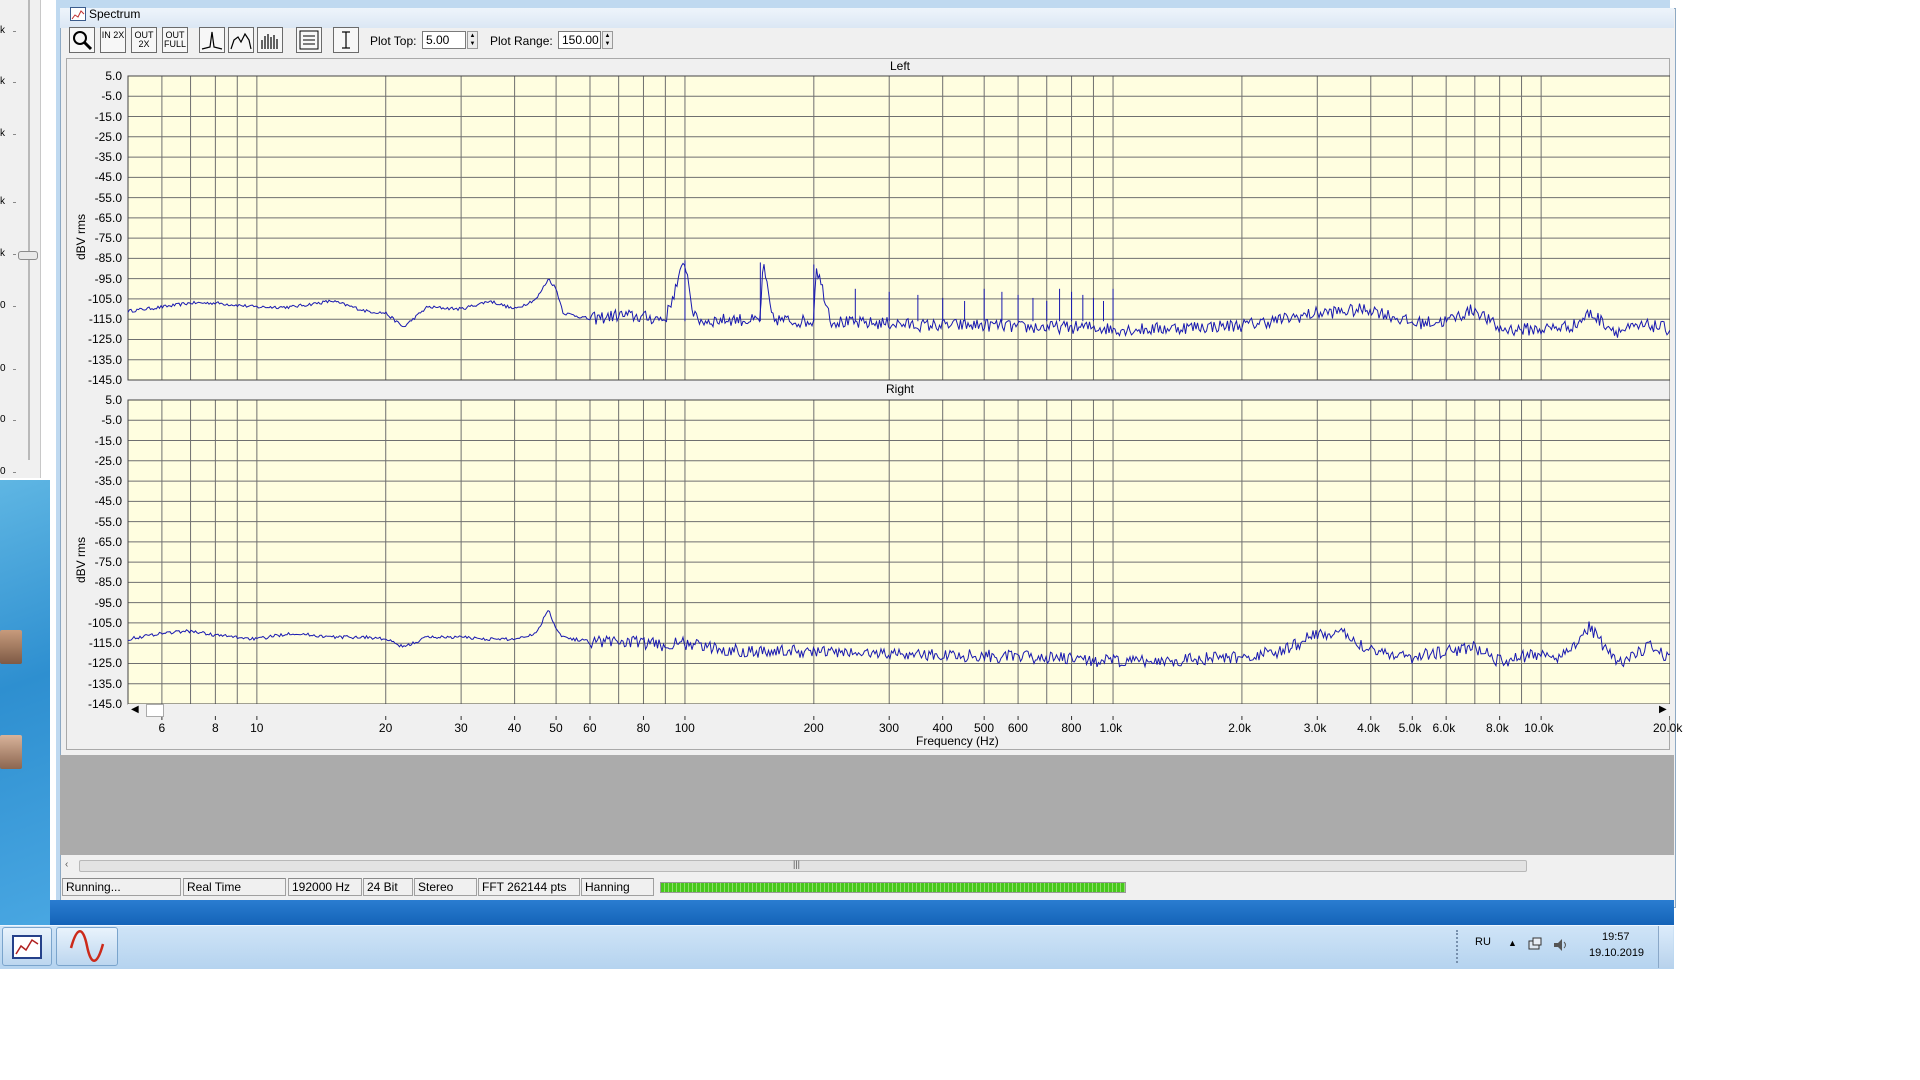 This screenshot has width=1920, height=1080. I want to click on status-bit-depth: 24 Bit, so click(388, 887).